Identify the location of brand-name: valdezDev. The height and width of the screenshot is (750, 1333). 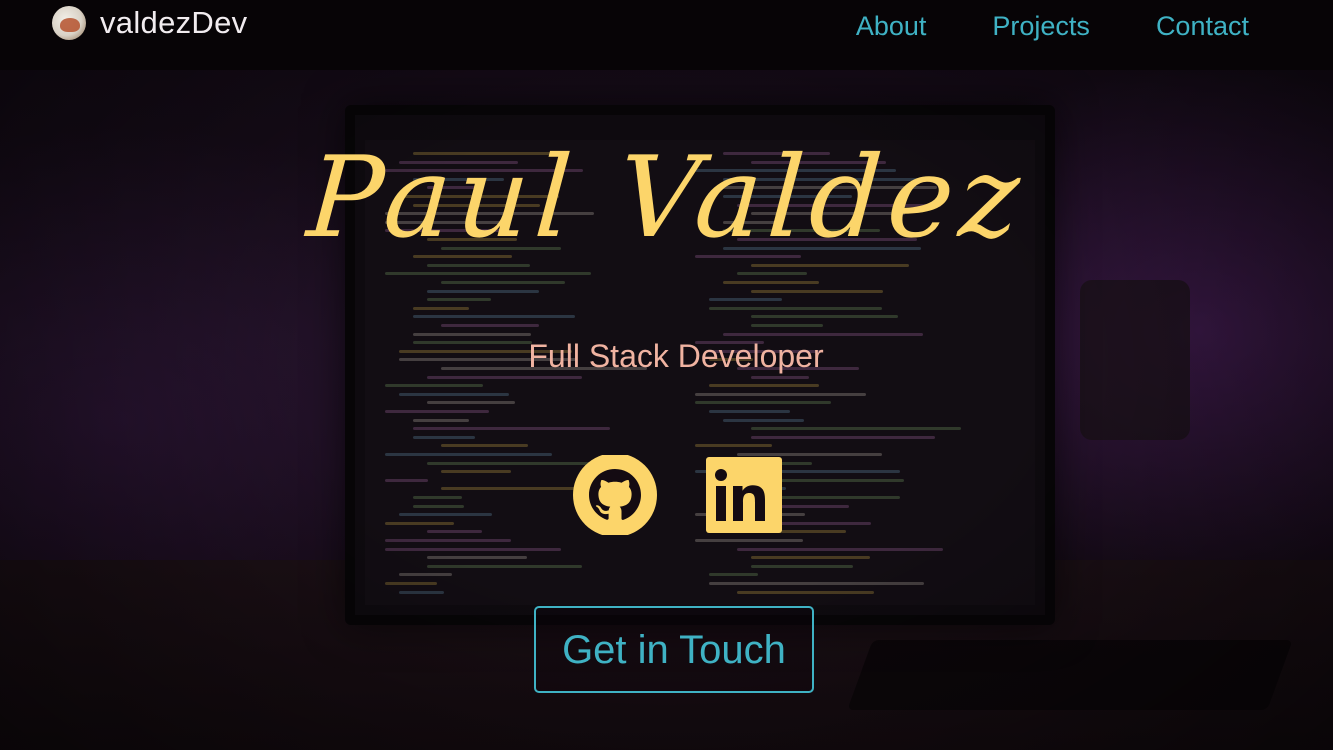
(174, 22).